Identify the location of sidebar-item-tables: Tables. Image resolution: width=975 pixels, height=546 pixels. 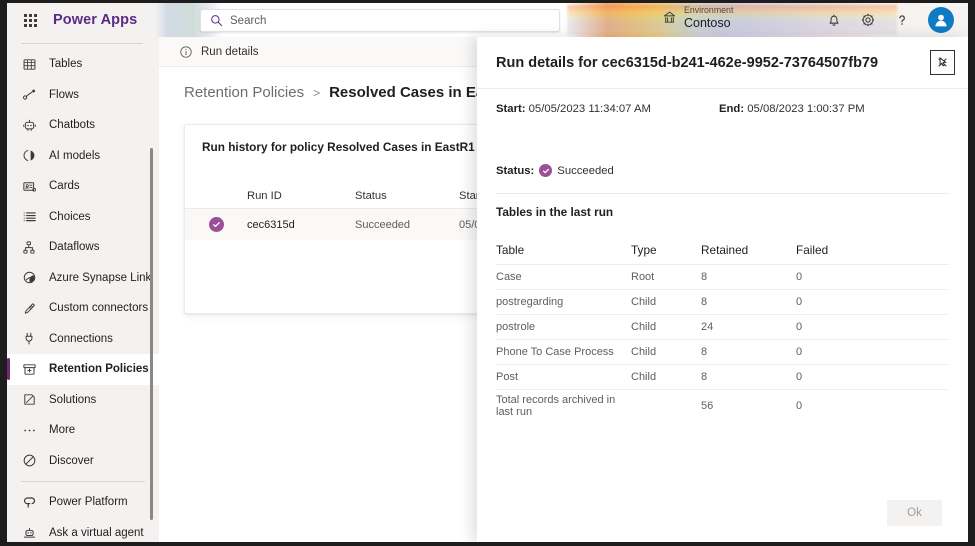
(83, 64).